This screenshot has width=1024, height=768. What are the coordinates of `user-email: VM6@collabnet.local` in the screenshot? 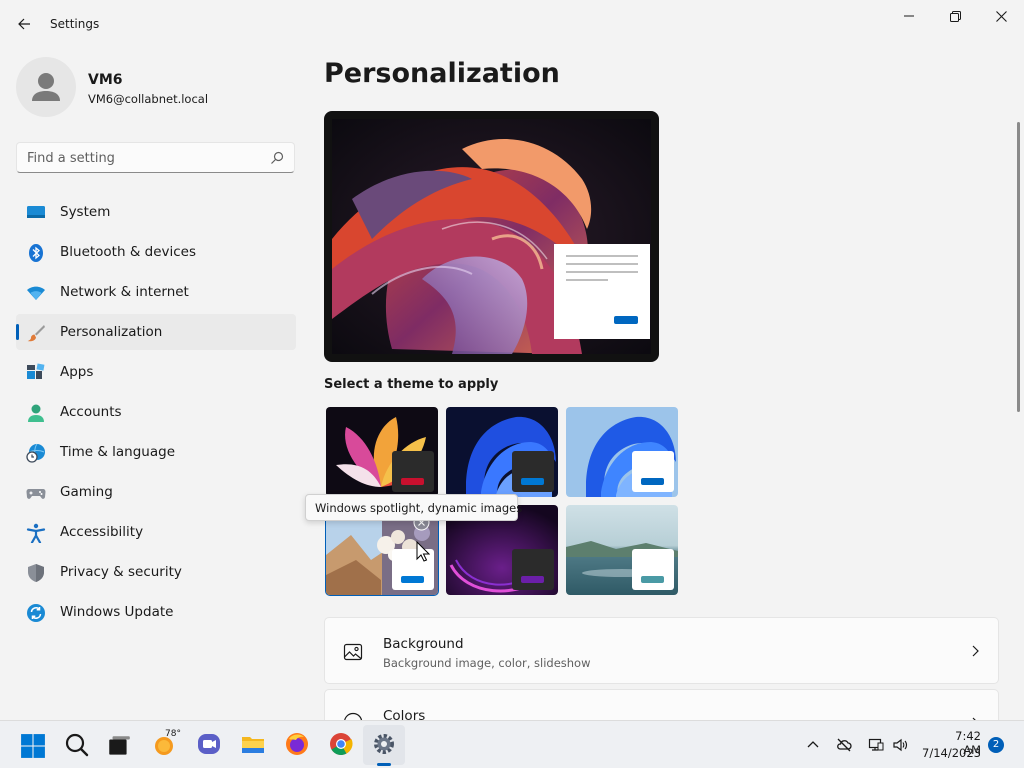 It's located at (148, 99).